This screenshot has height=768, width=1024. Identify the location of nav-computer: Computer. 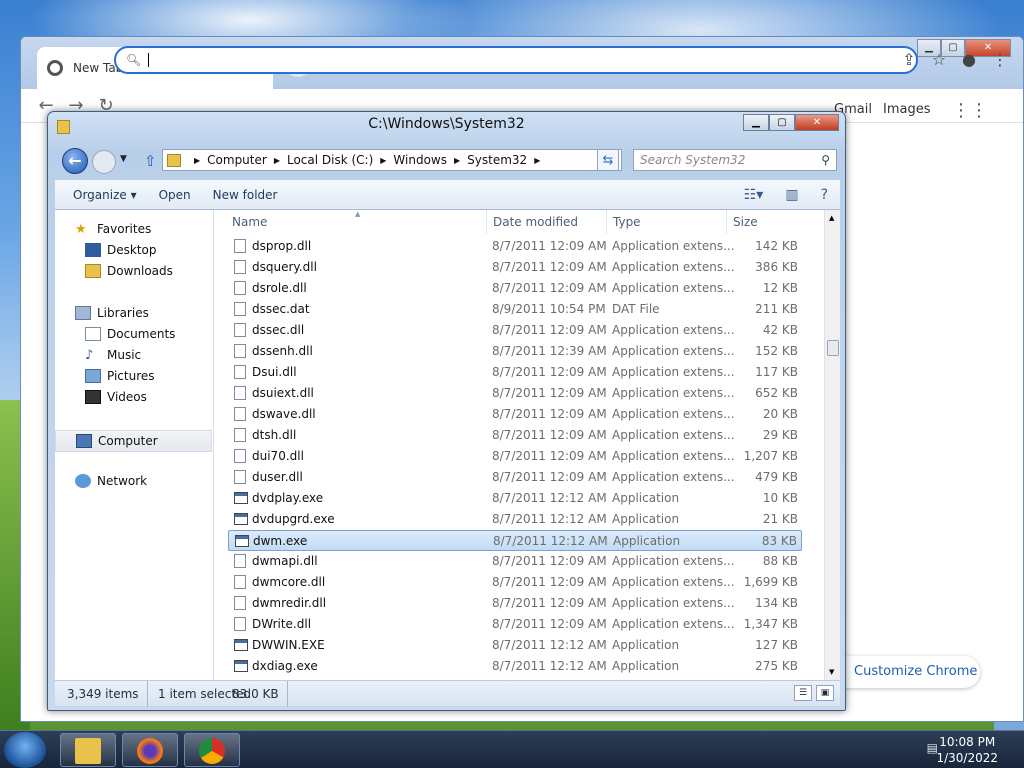
(133, 441).